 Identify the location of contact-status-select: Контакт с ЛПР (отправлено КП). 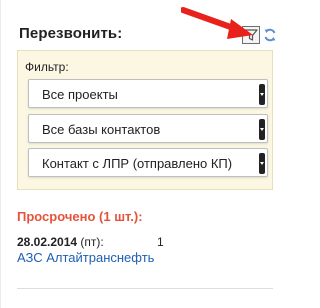
(148, 162).